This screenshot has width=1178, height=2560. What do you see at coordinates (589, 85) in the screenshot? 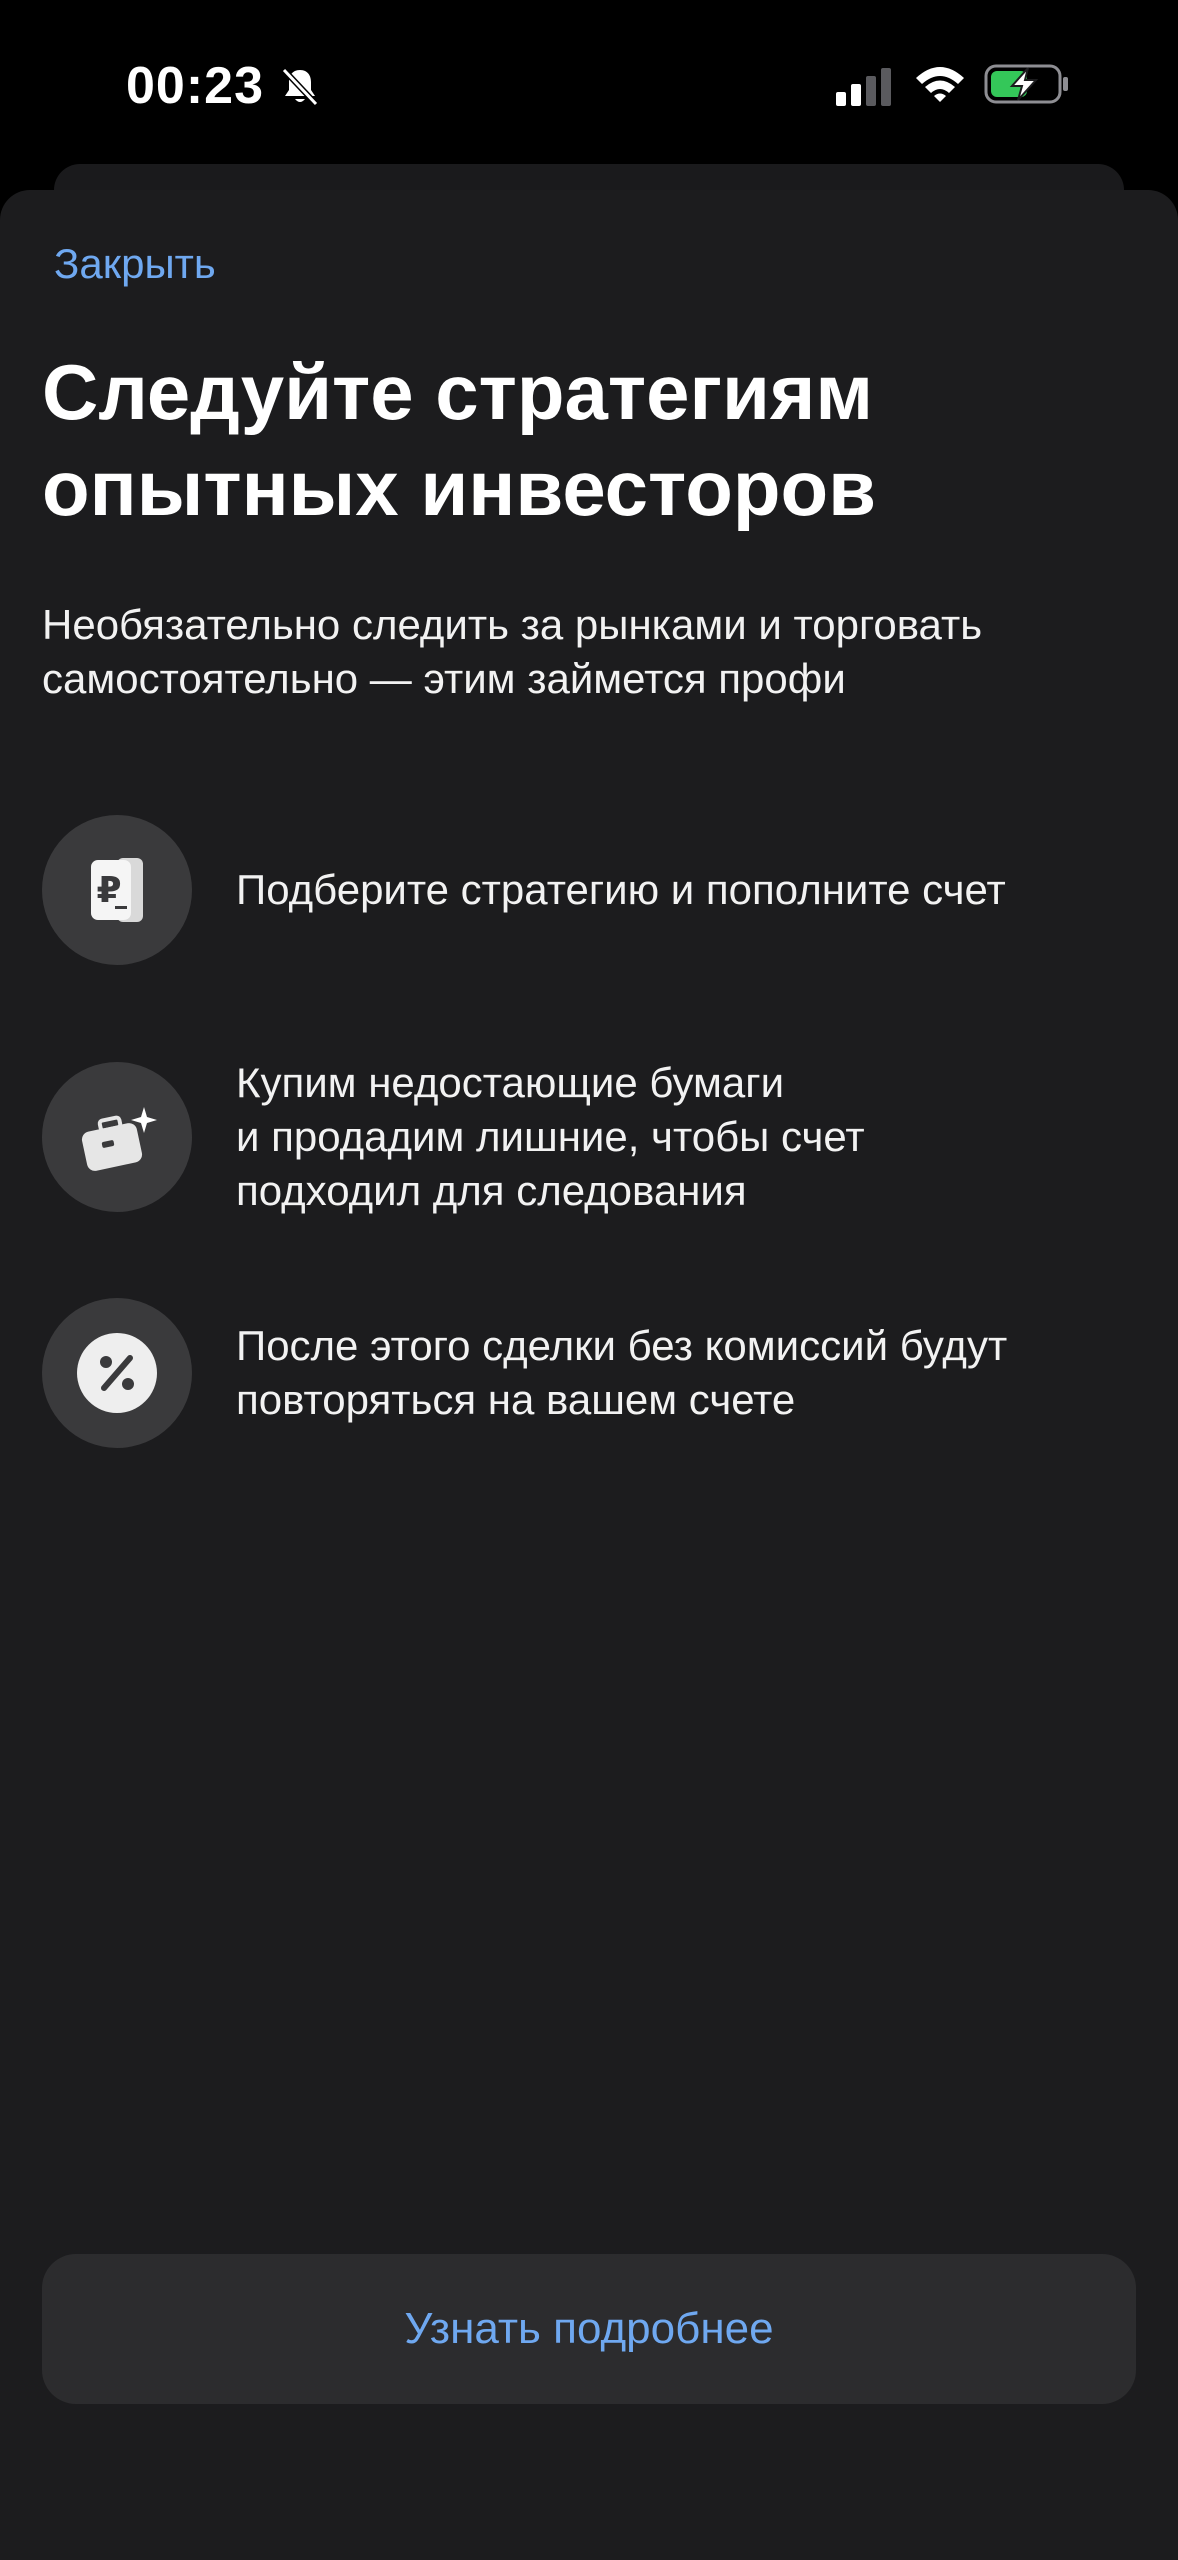
I see `status-bar: 00:23` at bounding box center [589, 85].